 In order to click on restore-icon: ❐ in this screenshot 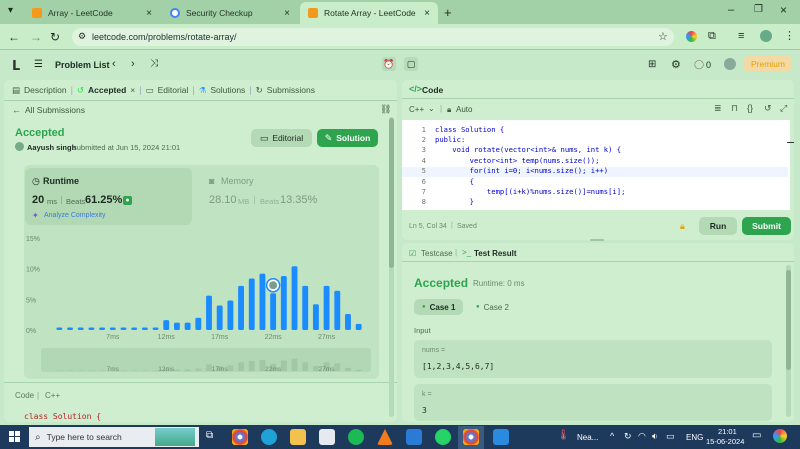, I will do `click(758, 9)`.